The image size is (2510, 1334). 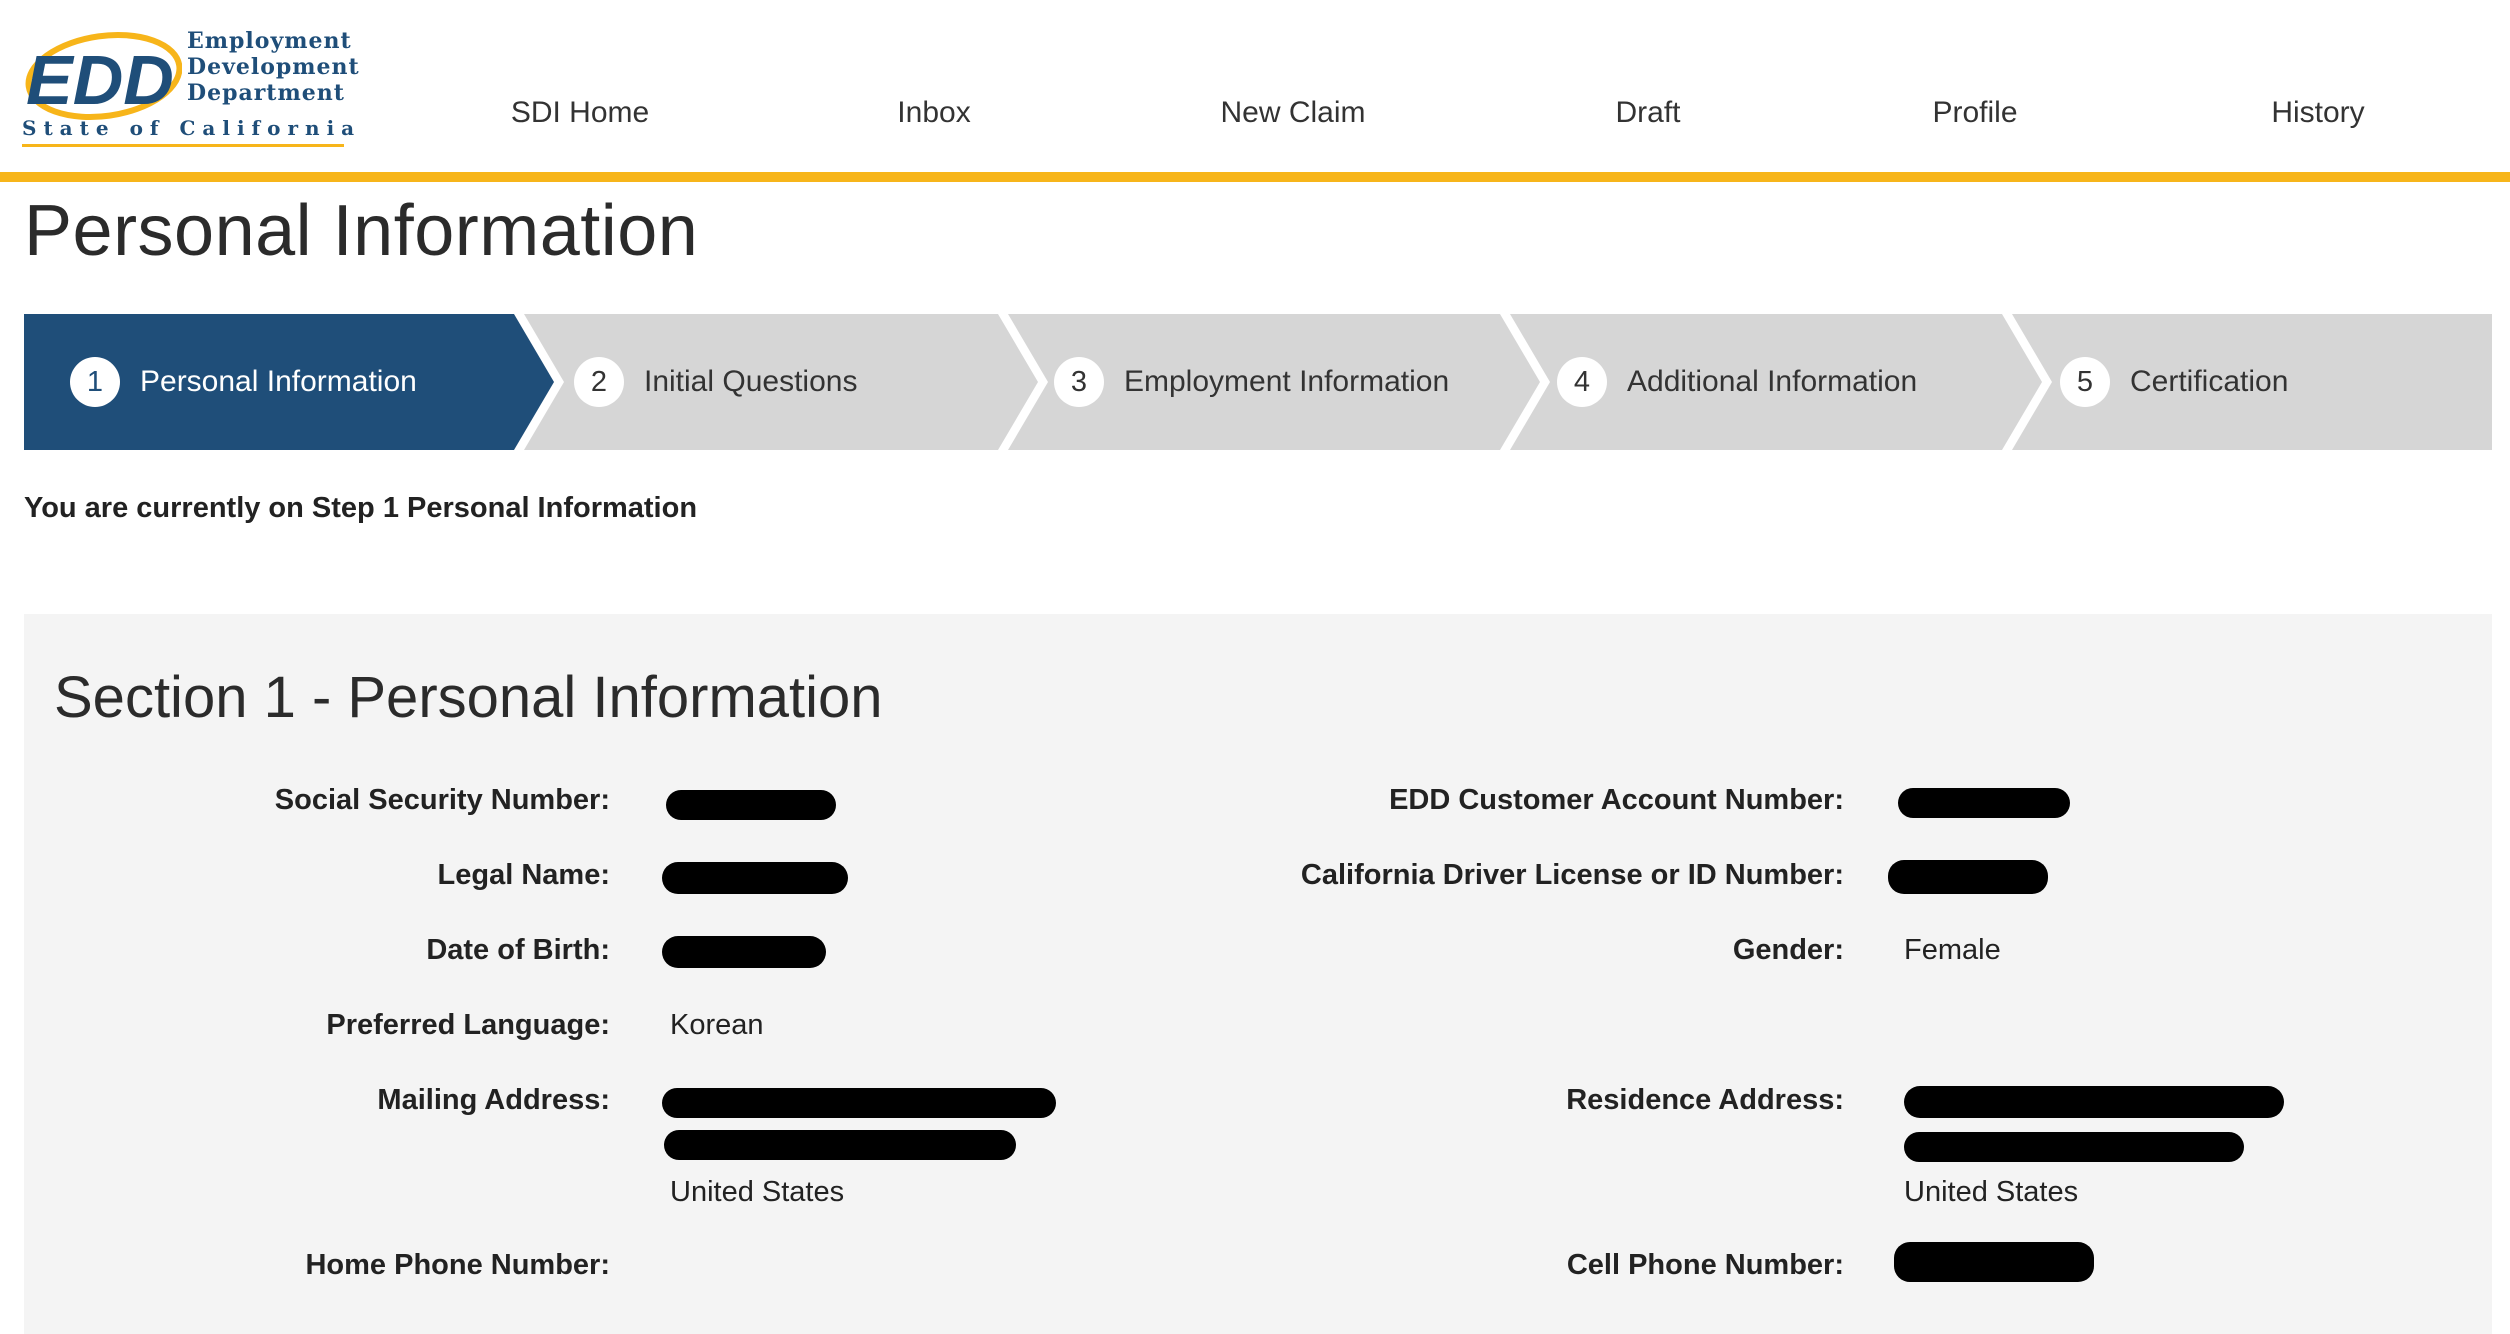 What do you see at coordinates (457, 1265) in the screenshot?
I see `home-phone-label: Home Phone Number:` at bounding box center [457, 1265].